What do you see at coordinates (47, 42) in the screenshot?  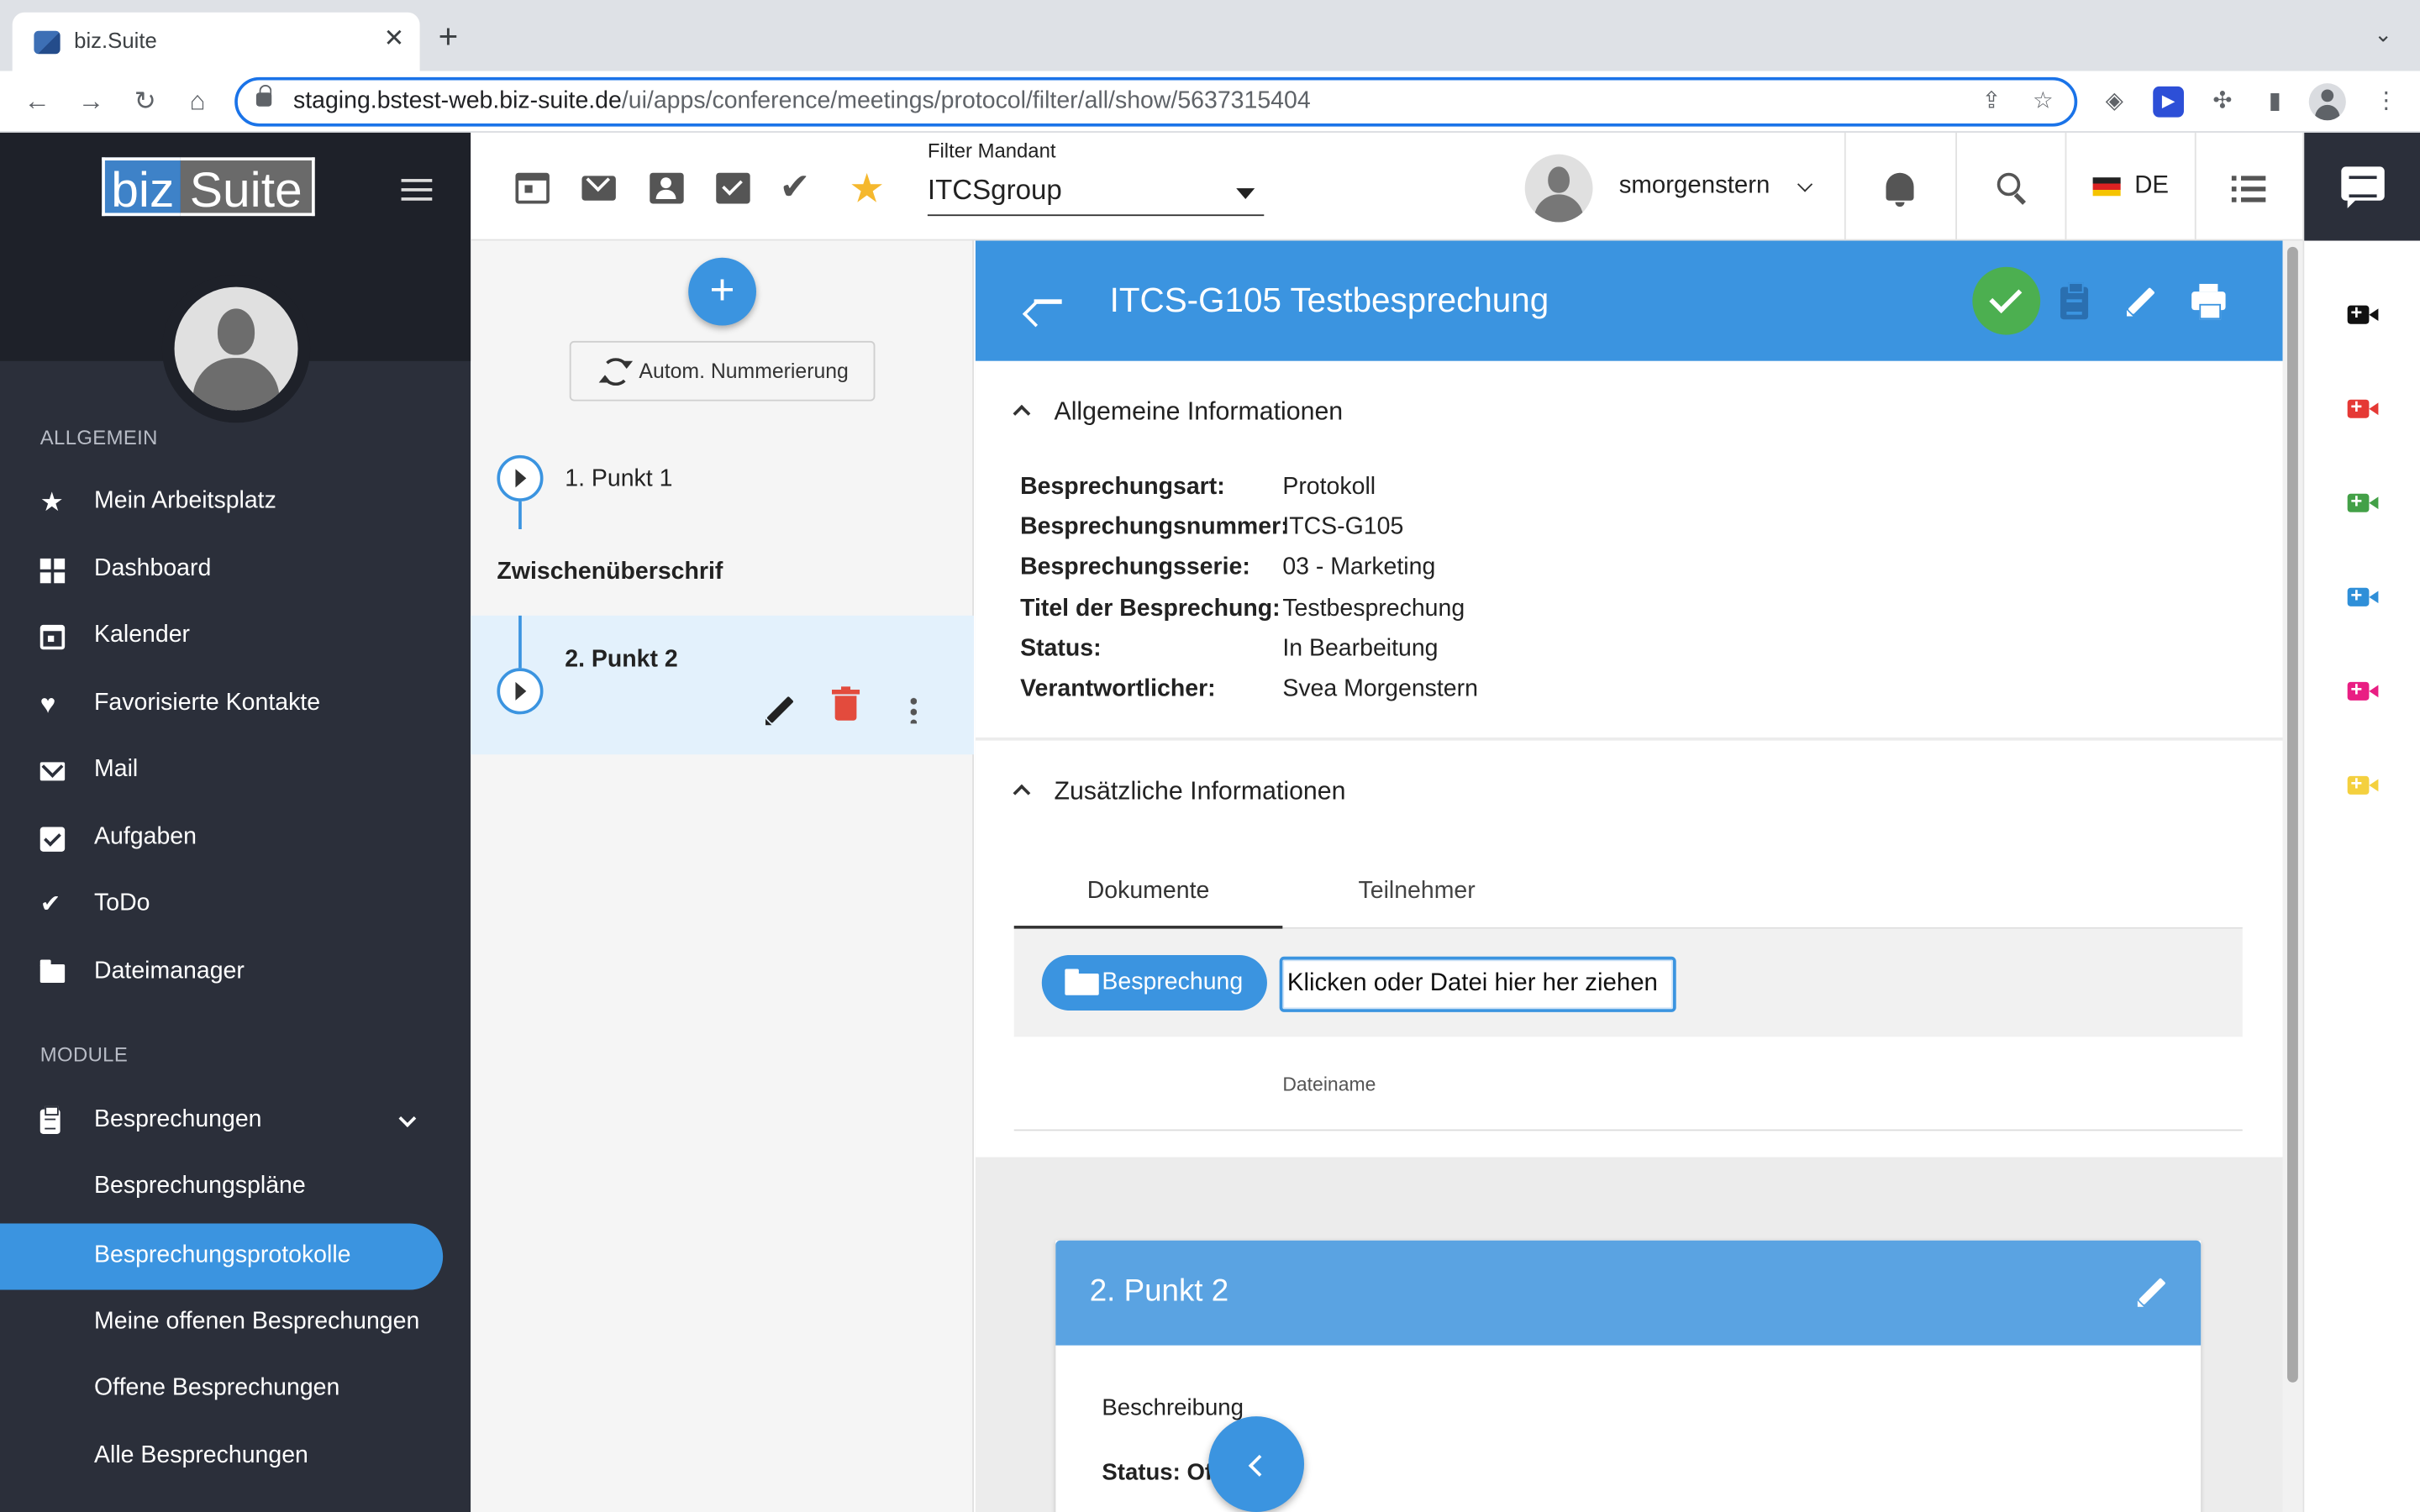 I see `favicon-icon` at bounding box center [47, 42].